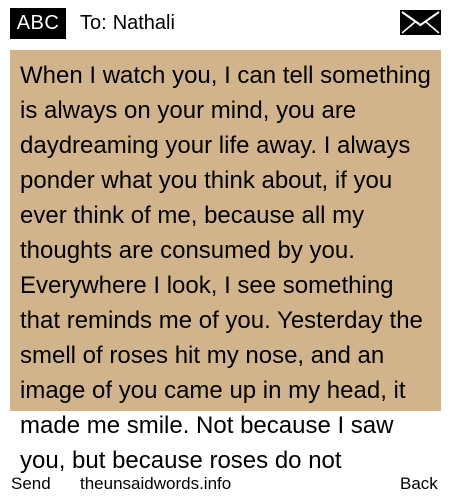  Describe the element at coordinates (420, 22) in the screenshot. I see `envelope-icon` at that location.